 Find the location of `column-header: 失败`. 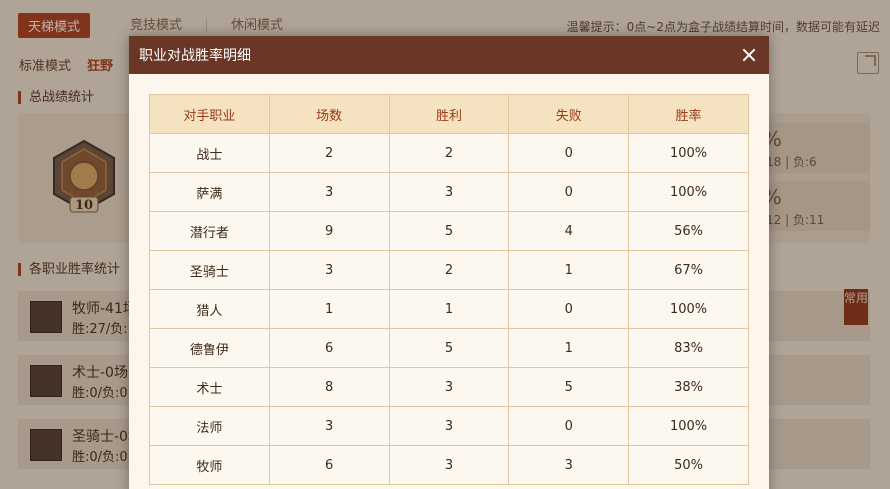

column-header: 失败 is located at coordinates (569, 114).